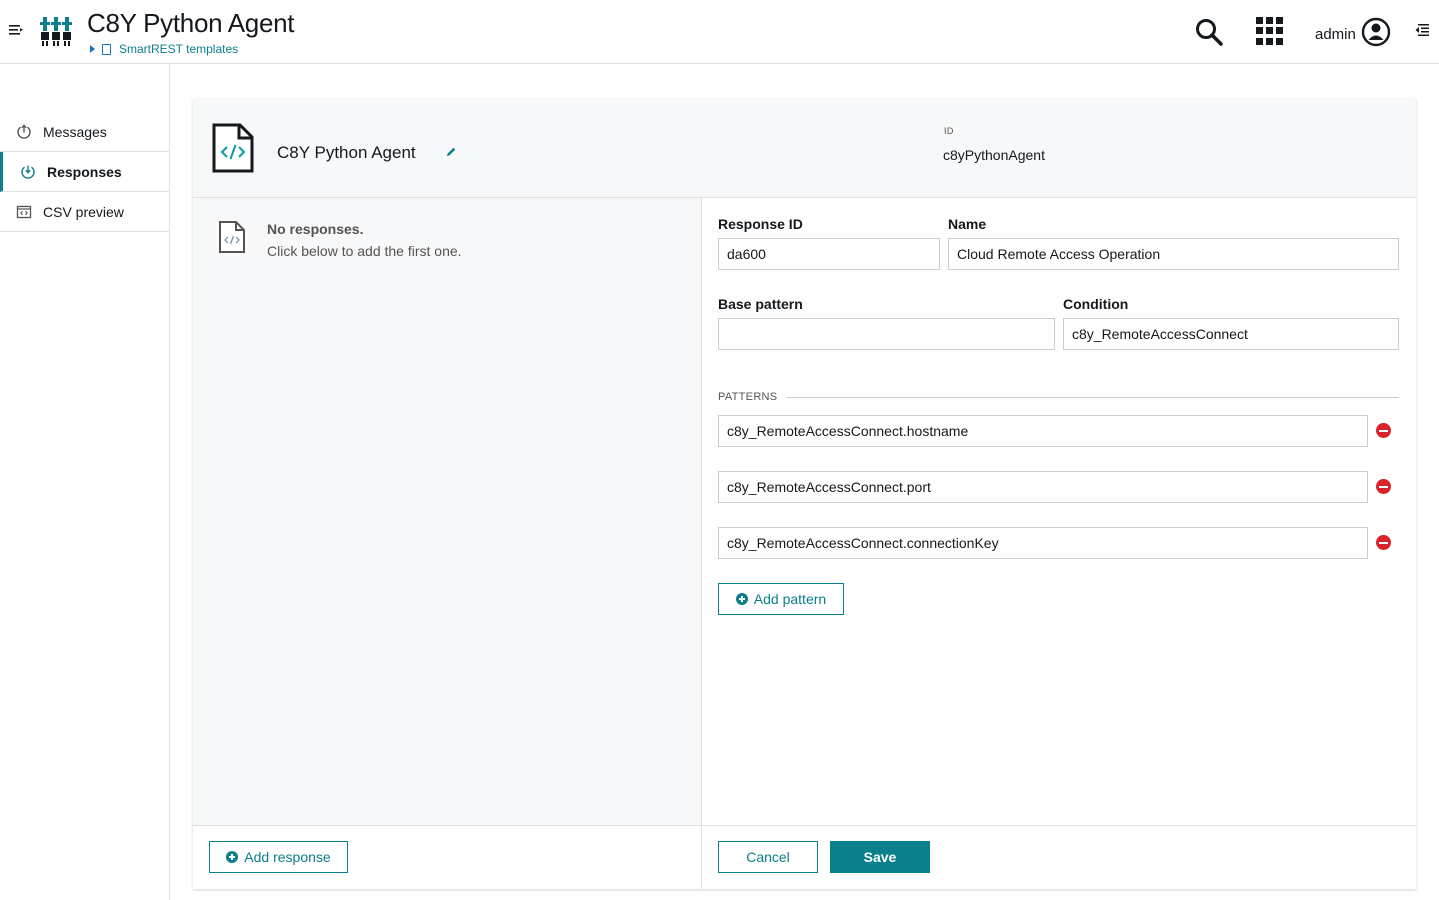 The height and width of the screenshot is (900, 1439). I want to click on response-id-input, so click(829, 254).